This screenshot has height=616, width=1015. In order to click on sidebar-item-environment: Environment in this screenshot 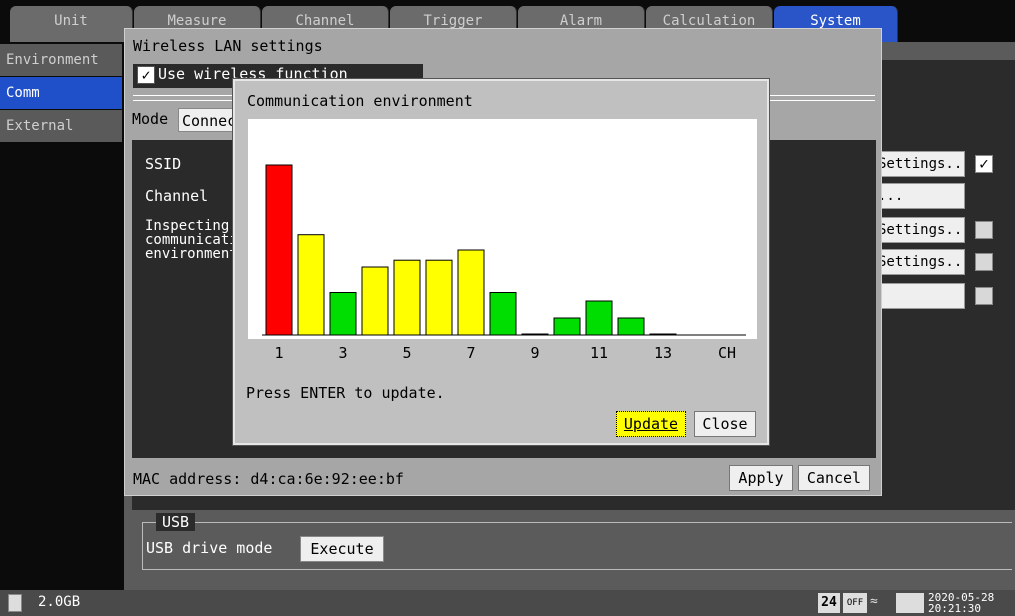, I will do `click(61, 60)`.